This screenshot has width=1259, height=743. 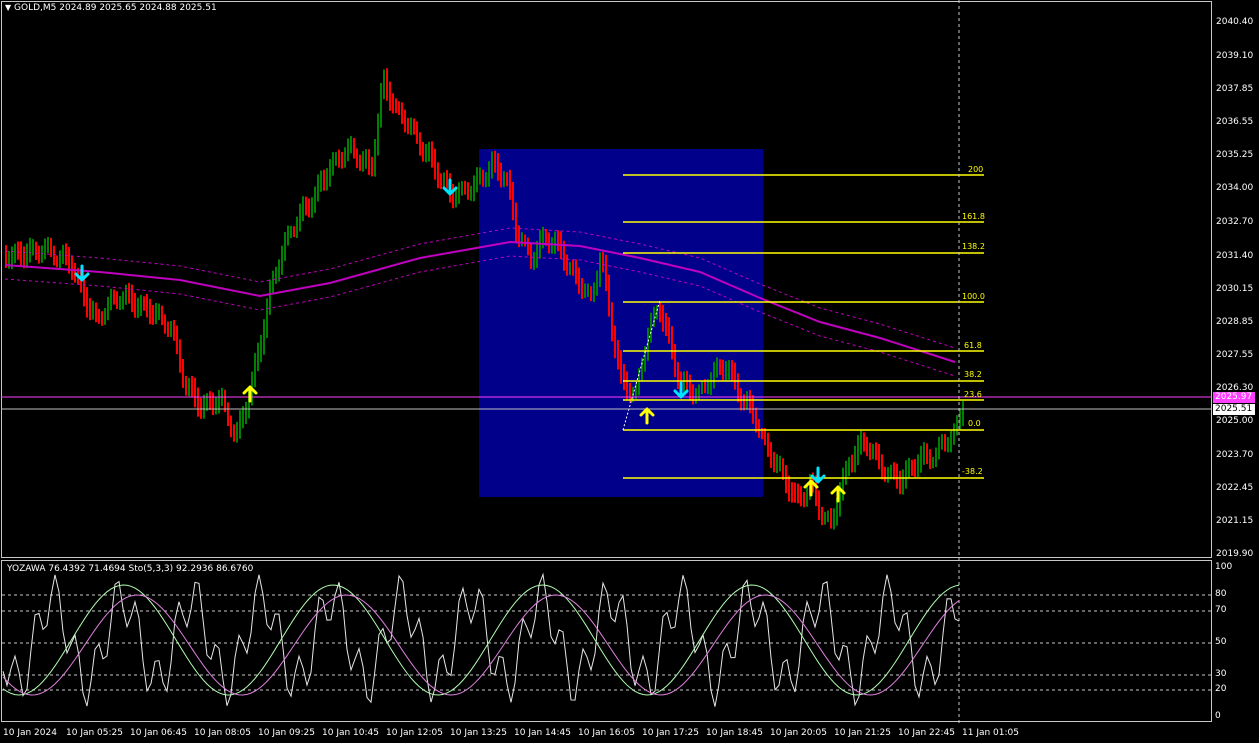 What do you see at coordinates (670, 733) in the screenshot?
I see `time-label: 10 Jan 17:25` at bounding box center [670, 733].